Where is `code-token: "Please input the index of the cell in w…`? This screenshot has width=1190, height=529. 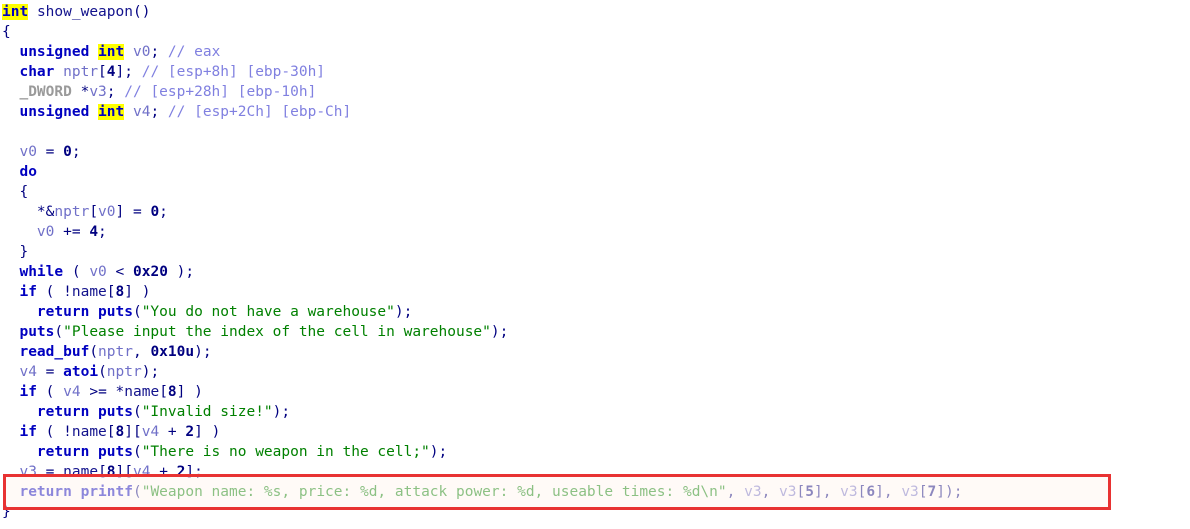
code-token: "Please input the index of the cell in w… is located at coordinates (277, 332).